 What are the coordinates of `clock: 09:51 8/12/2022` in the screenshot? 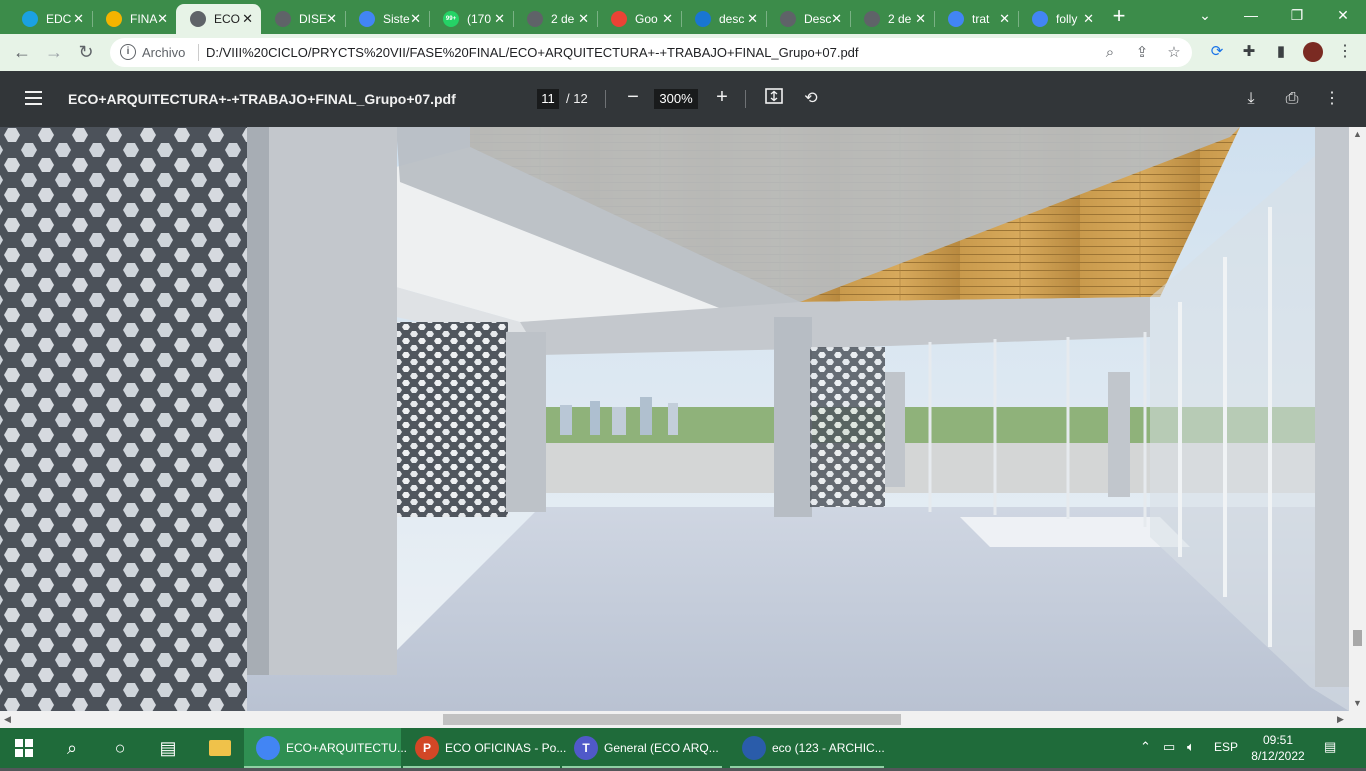 It's located at (1278, 748).